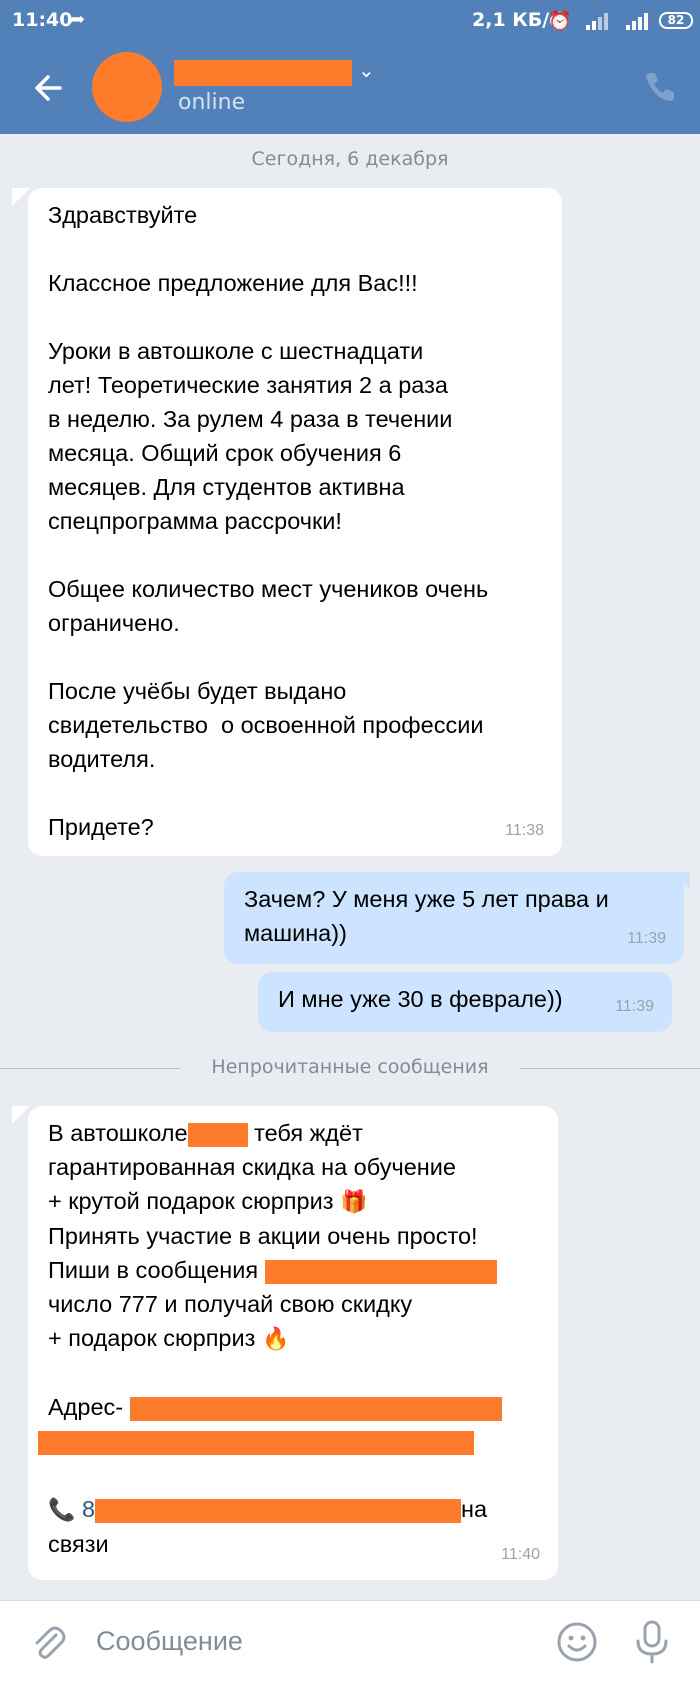 This screenshot has width=700, height=1682. I want to click on message-outgoing: И мне уже 30 в феврале)) 11:39, so click(465, 1002).